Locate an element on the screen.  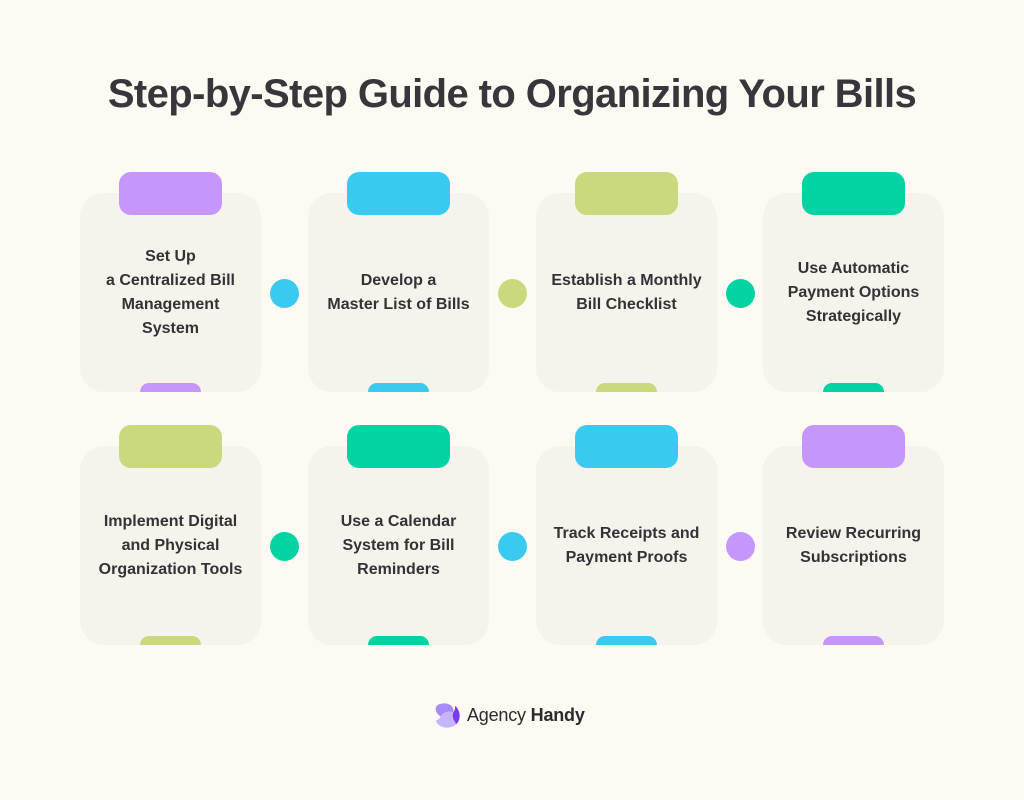
brand-name-light: Agency is located at coordinates (496, 714).